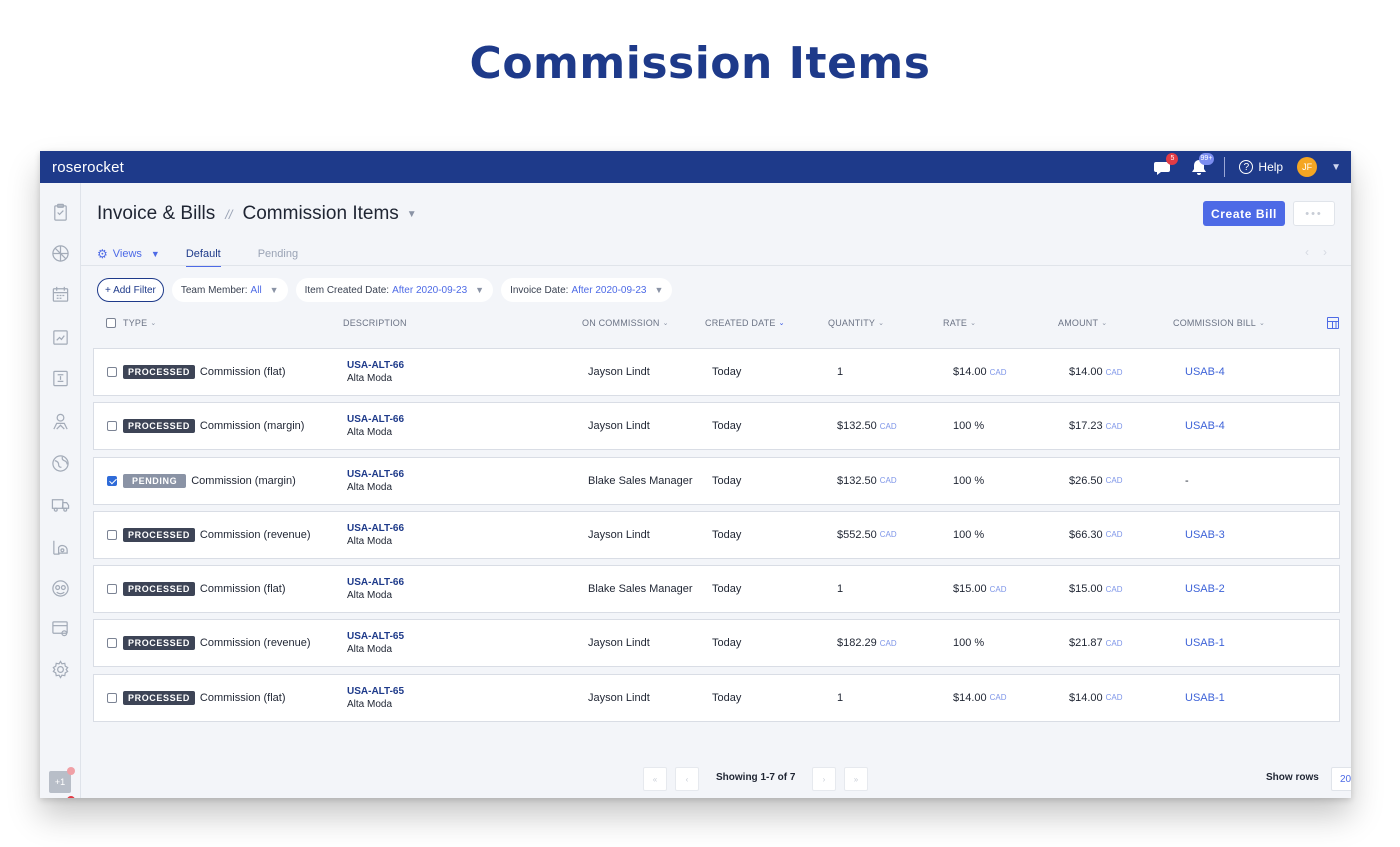 The image size is (1400, 847). Describe the element at coordinates (229, 290) in the screenshot. I see `filter-team-member: Team Member: All ▼` at that location.